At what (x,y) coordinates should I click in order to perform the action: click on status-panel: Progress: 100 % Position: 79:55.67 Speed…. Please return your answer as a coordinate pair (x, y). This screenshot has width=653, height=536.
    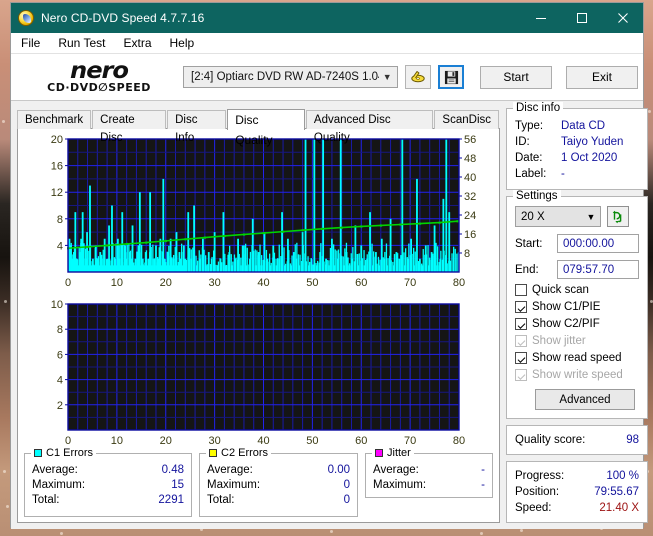
    Looking at the image, I should click on (577, 492).